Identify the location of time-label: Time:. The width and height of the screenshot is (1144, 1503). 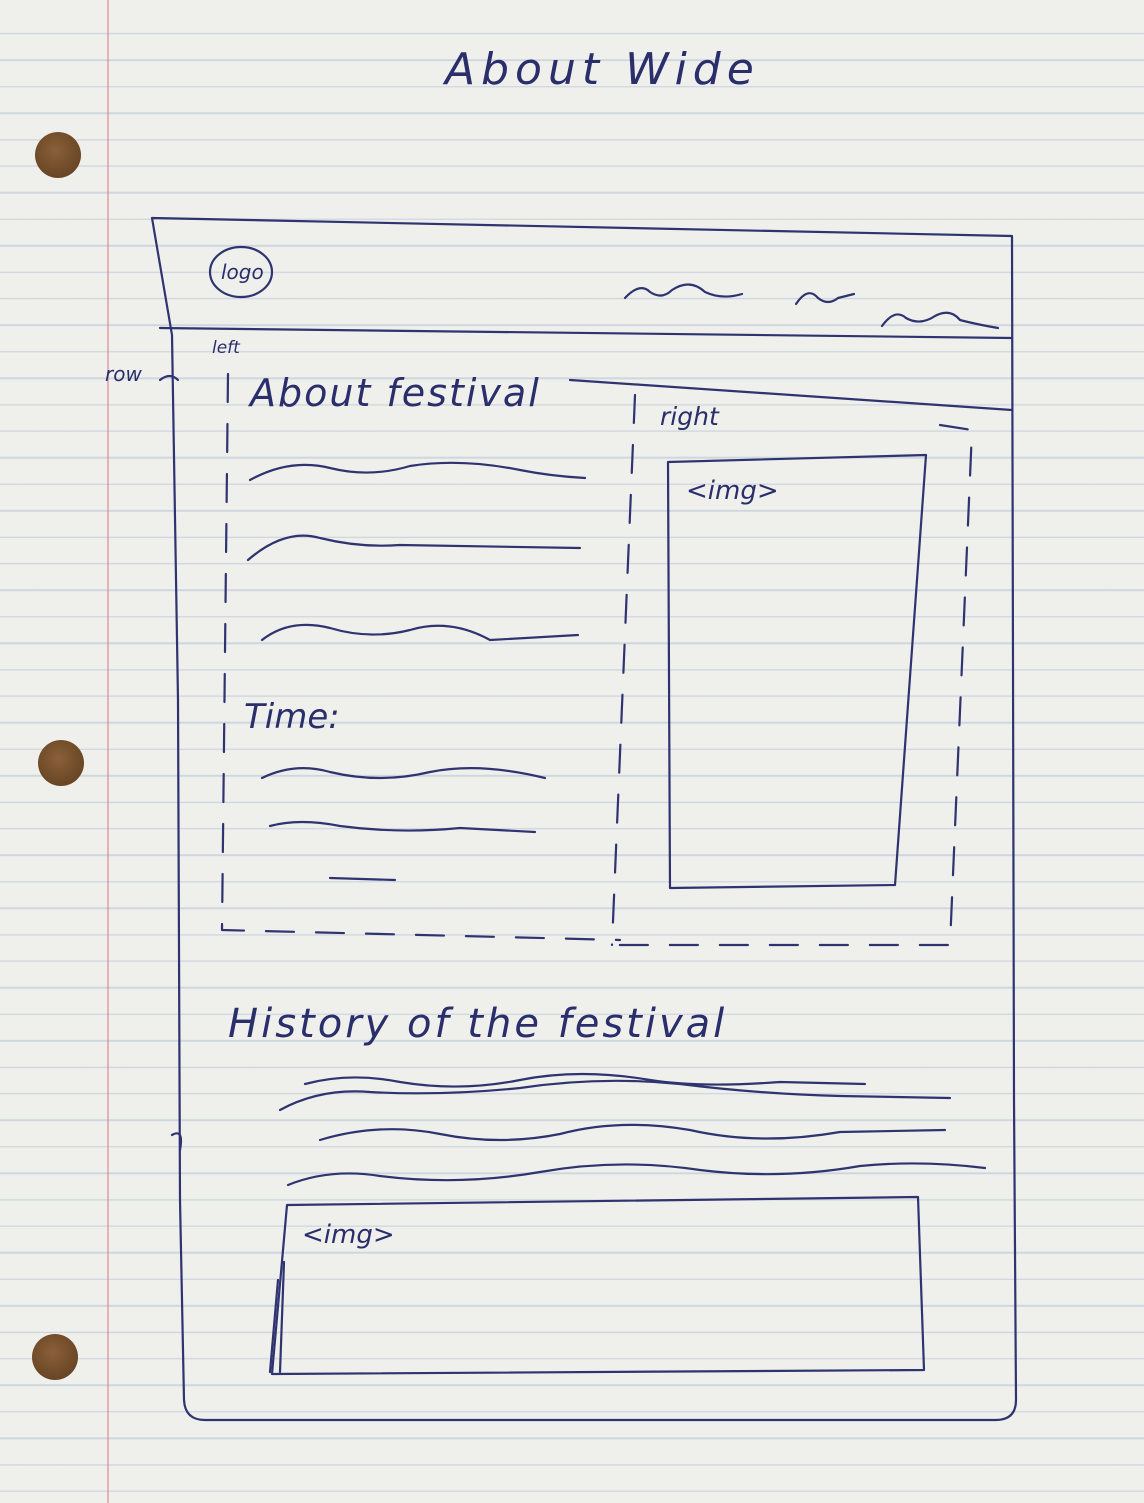
(292, 717).